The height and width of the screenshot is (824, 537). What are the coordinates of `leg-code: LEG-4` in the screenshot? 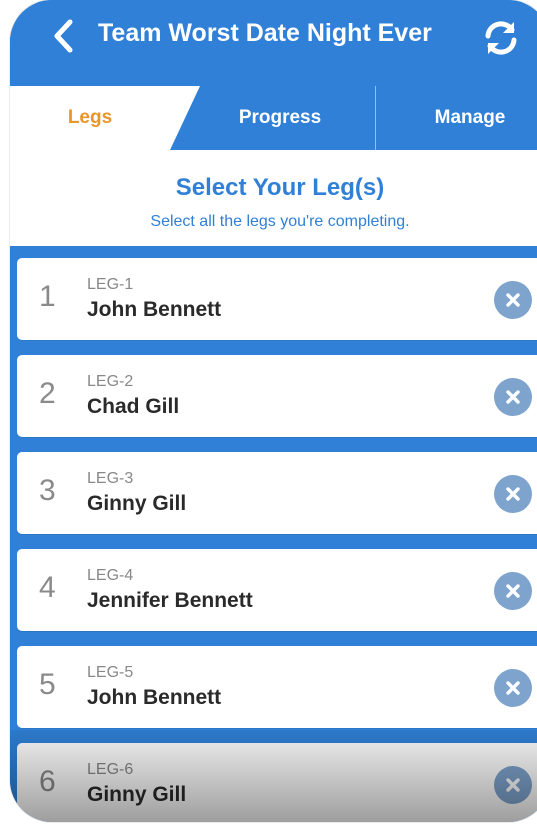 It's located at (110, 575).